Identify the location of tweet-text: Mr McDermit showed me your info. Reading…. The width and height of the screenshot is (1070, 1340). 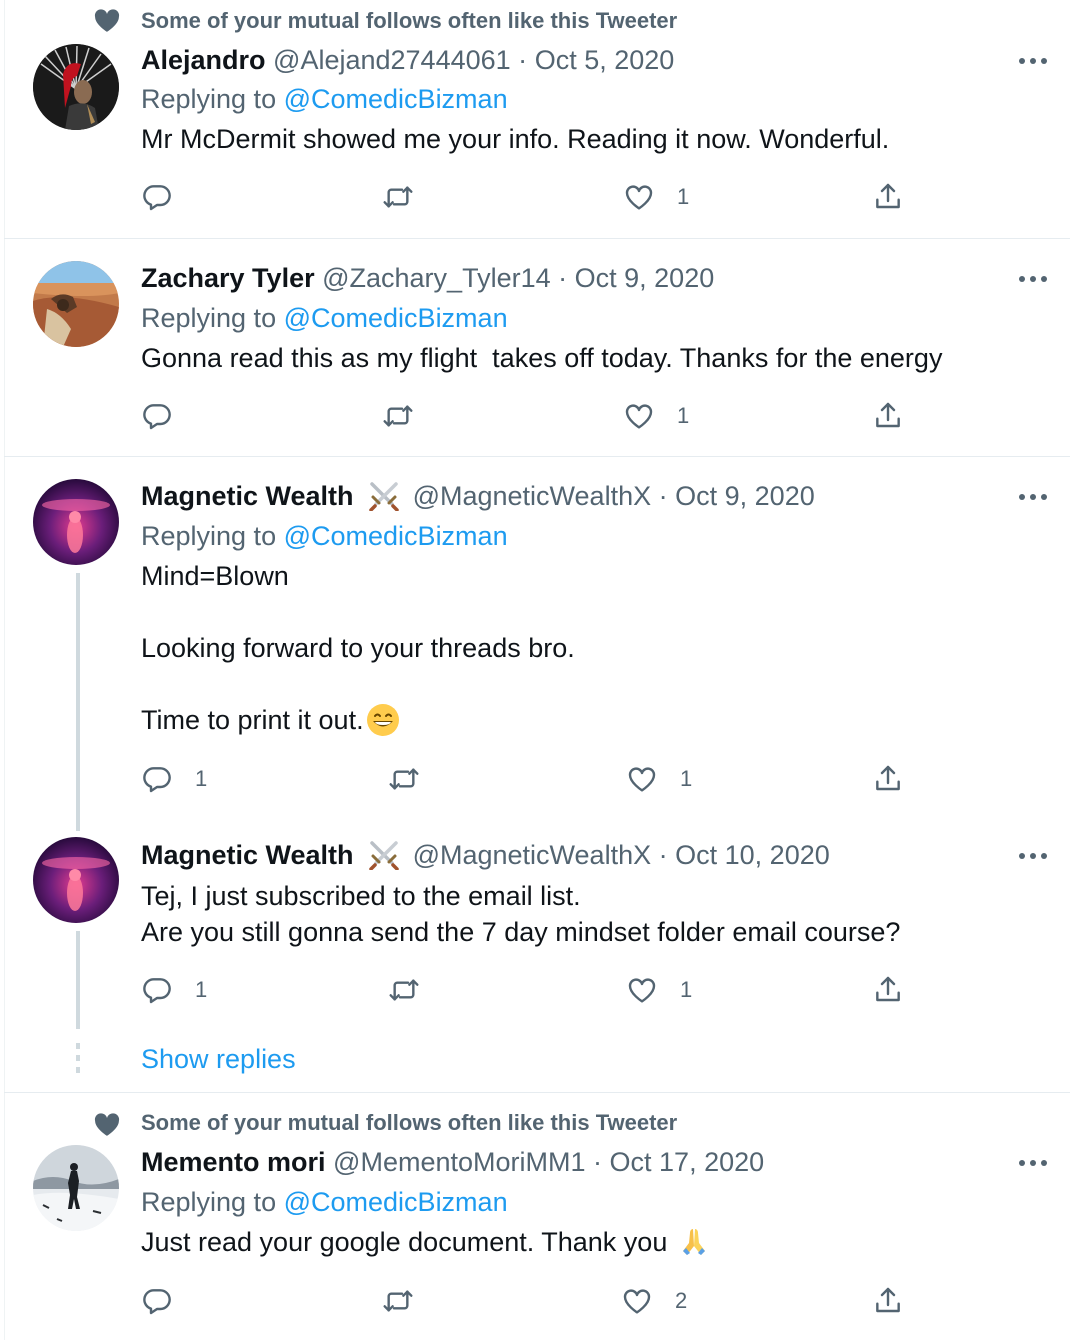
(515, 139).